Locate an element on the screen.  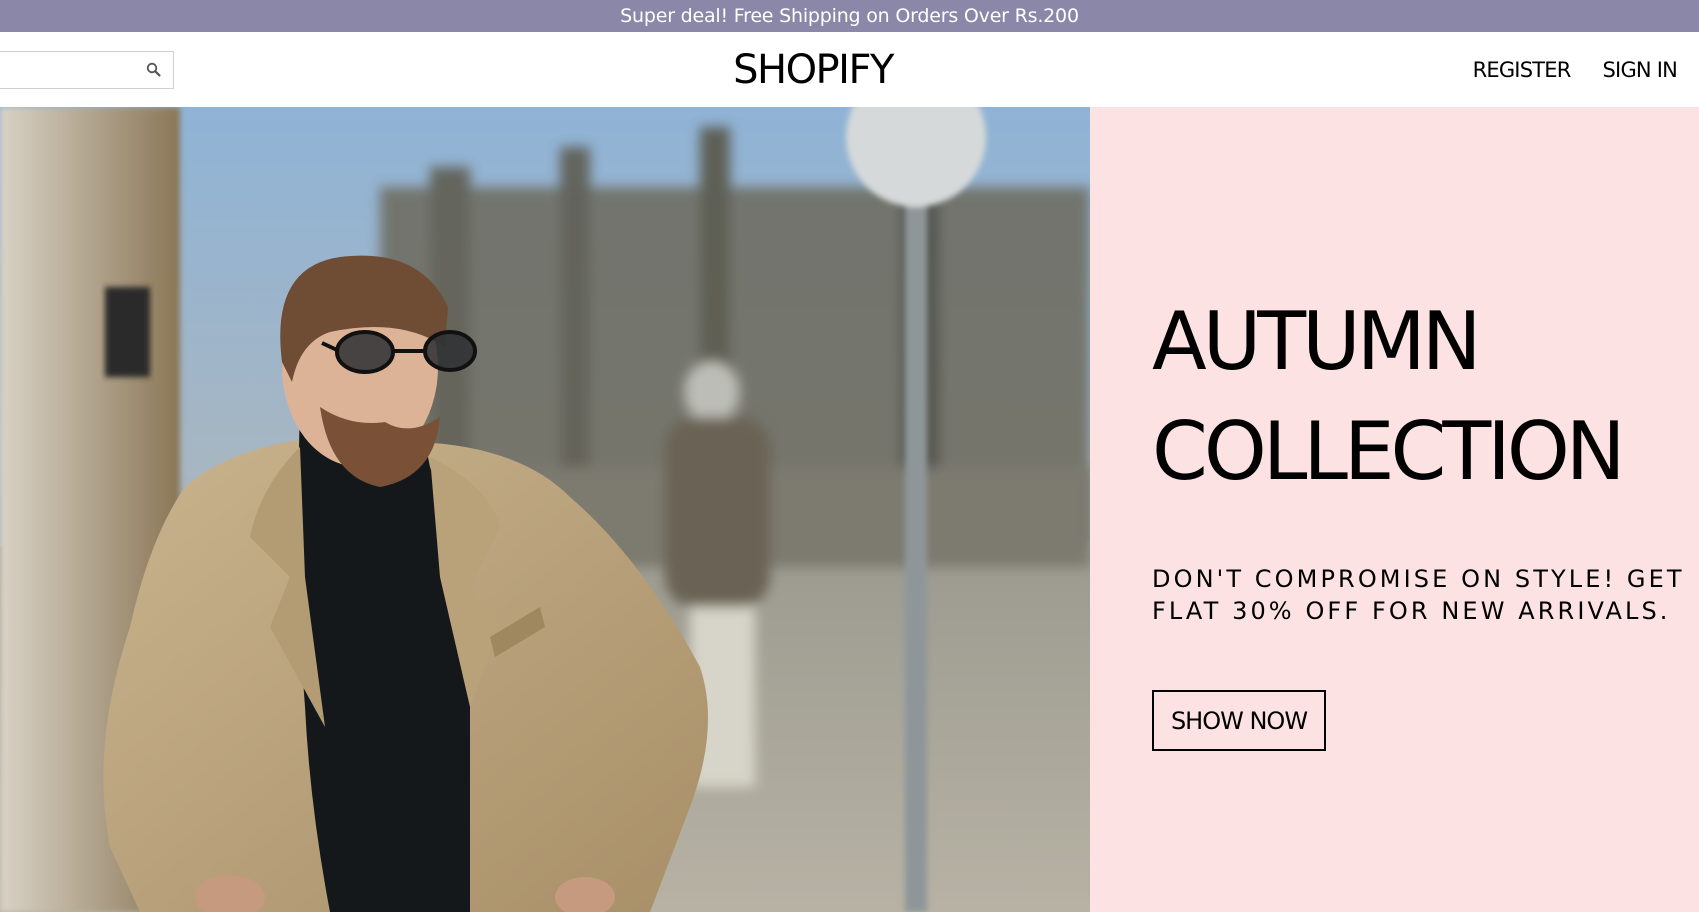
show-now-button: SHOW NOW is located at coordinates (1239, 720).